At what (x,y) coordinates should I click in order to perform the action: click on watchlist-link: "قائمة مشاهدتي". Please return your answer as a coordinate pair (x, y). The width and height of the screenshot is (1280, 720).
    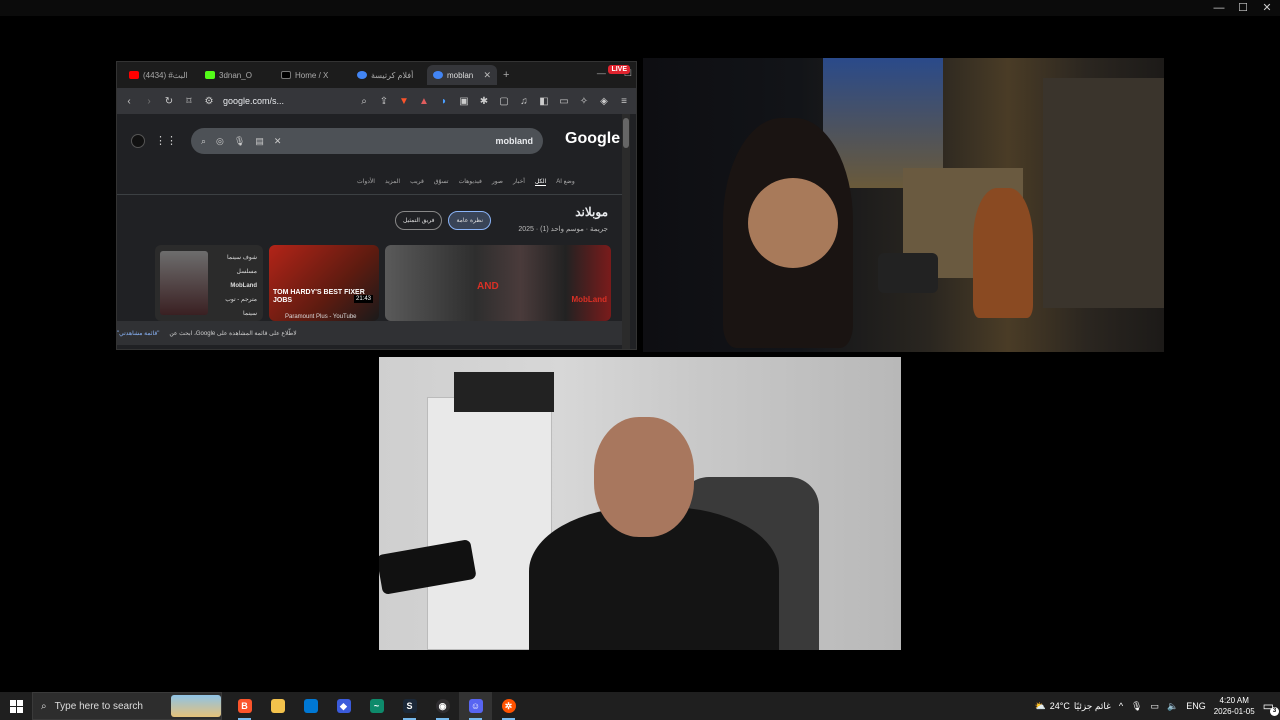
    Looking at the image, I should click on (138, 333).